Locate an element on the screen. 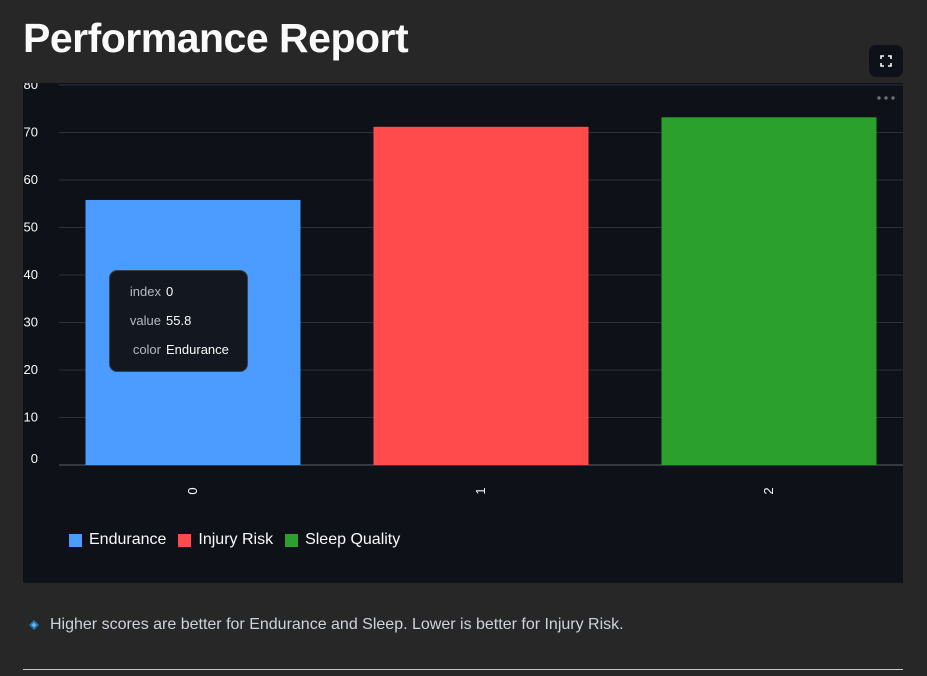 This screenshot has width=927, height=676. y-tick-label: 10 is located at coordinates (31, 417).